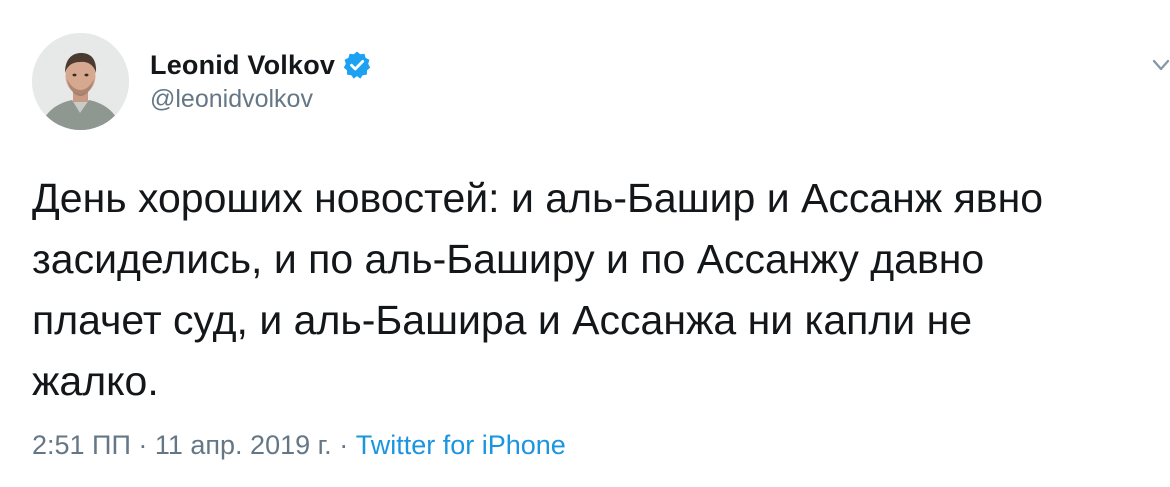  What do you see at coordinates (81, 445) in the screenshot?
I see `tweet-time: 2:51 ПП` at bounding box center [81, 445].